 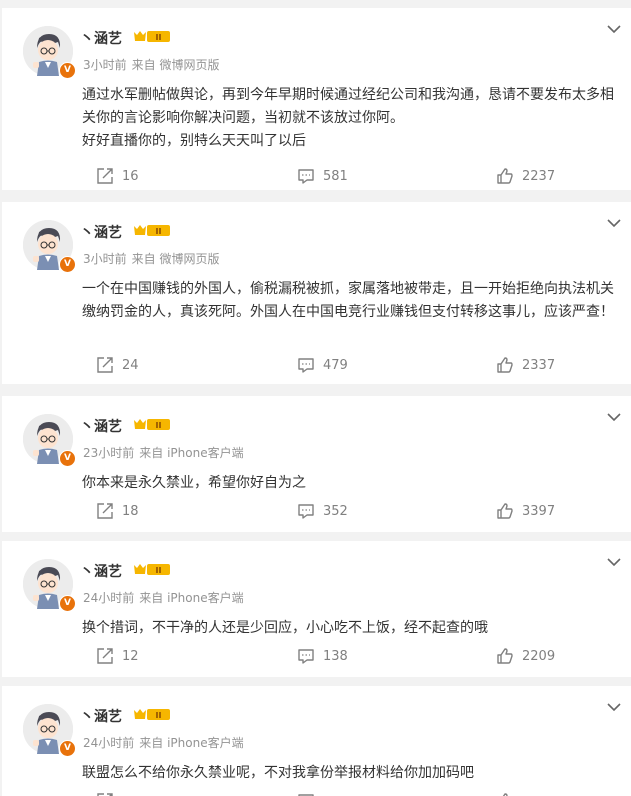 I want to click on like-count: 2209, so click(x=539, y=656).